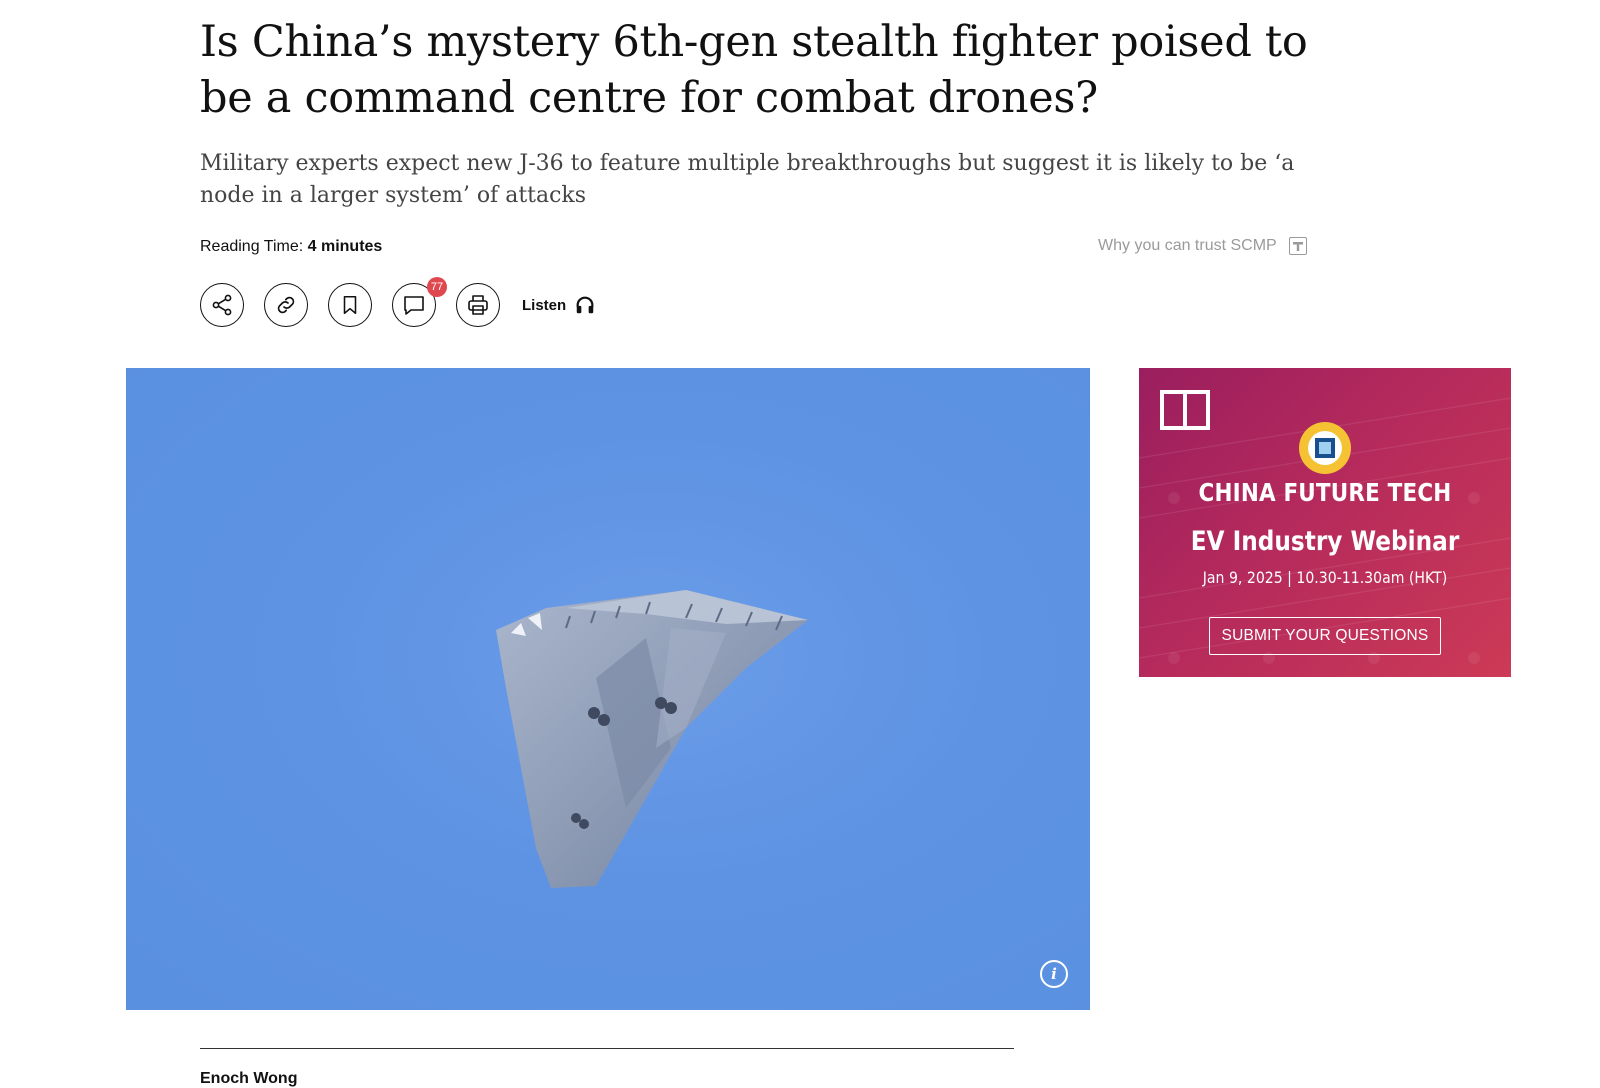 This screenshot has height=1088, width=1600. I want to click on print-icon, so click(478, 305).